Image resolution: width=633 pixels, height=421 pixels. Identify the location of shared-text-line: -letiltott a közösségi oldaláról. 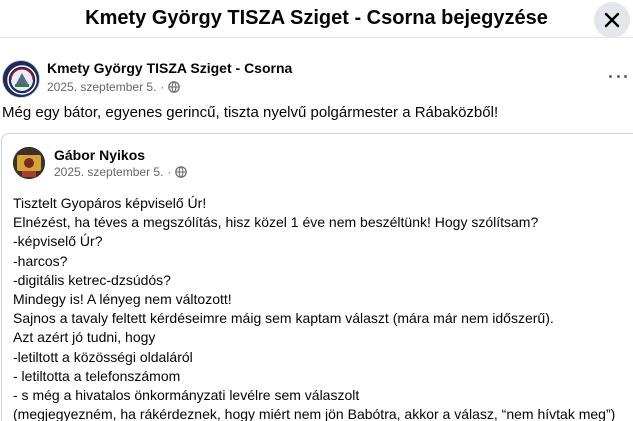
(103, 356).